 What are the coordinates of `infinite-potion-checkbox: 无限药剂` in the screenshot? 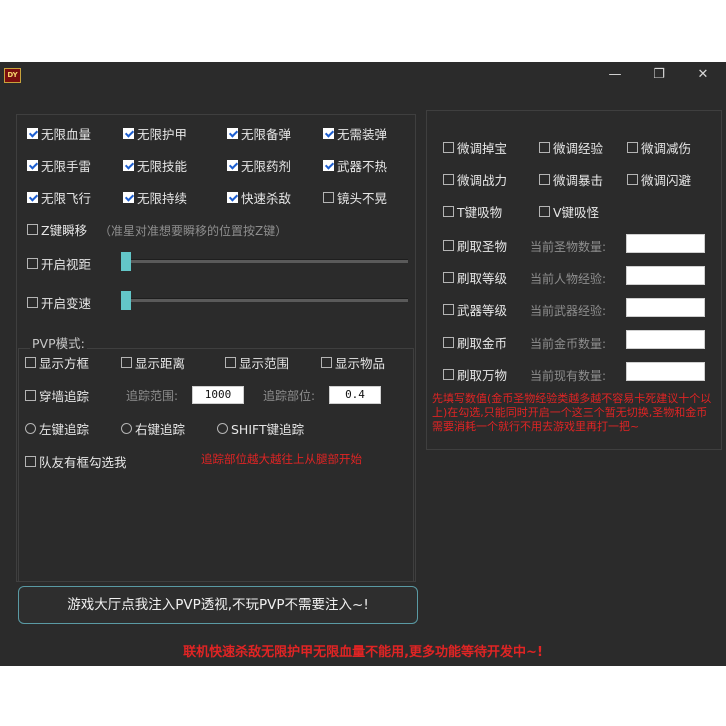 It's located at (259, 165).